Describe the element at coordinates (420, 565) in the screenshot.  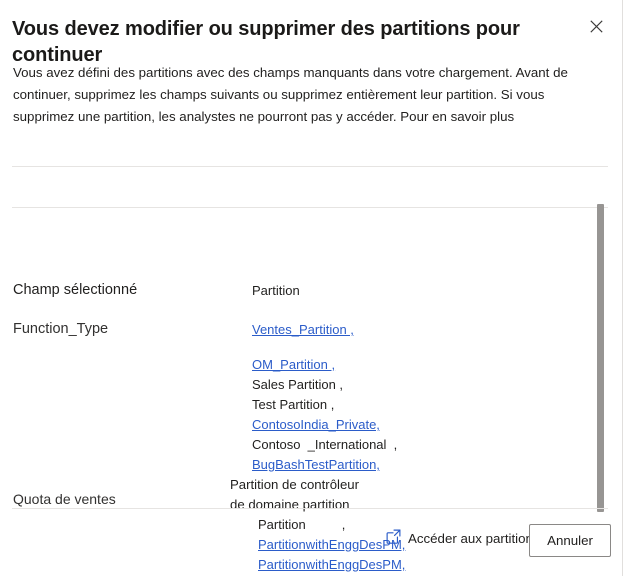
I see `partition-link: PartitionwithEnggDesPM,` at that location.